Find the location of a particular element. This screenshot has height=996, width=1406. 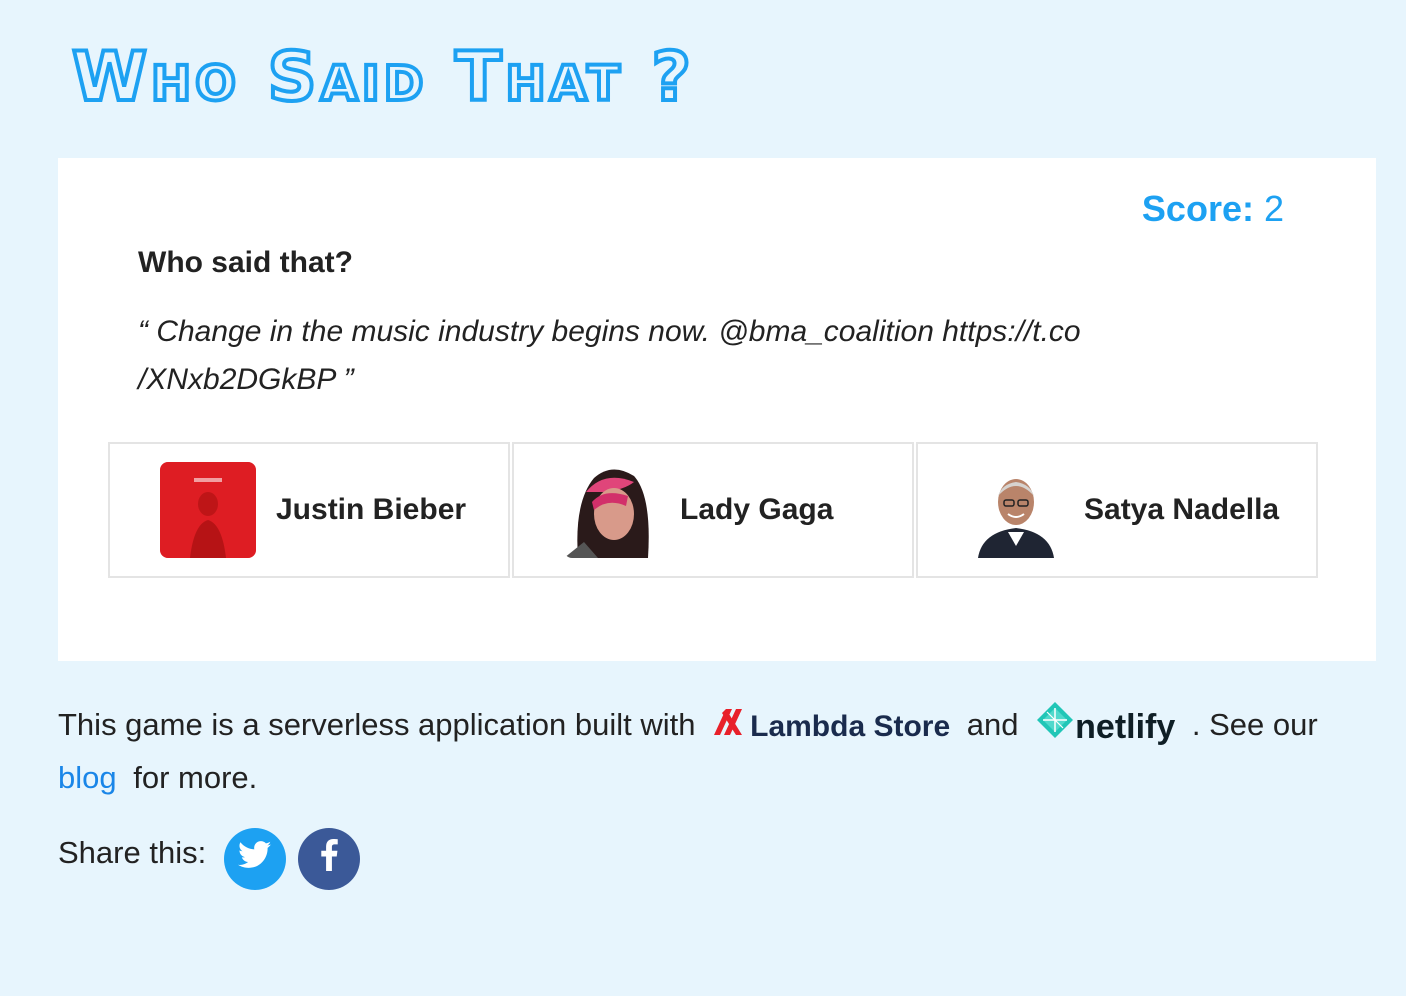

netlify-name: netlify is located at coordinates (1125, 727).